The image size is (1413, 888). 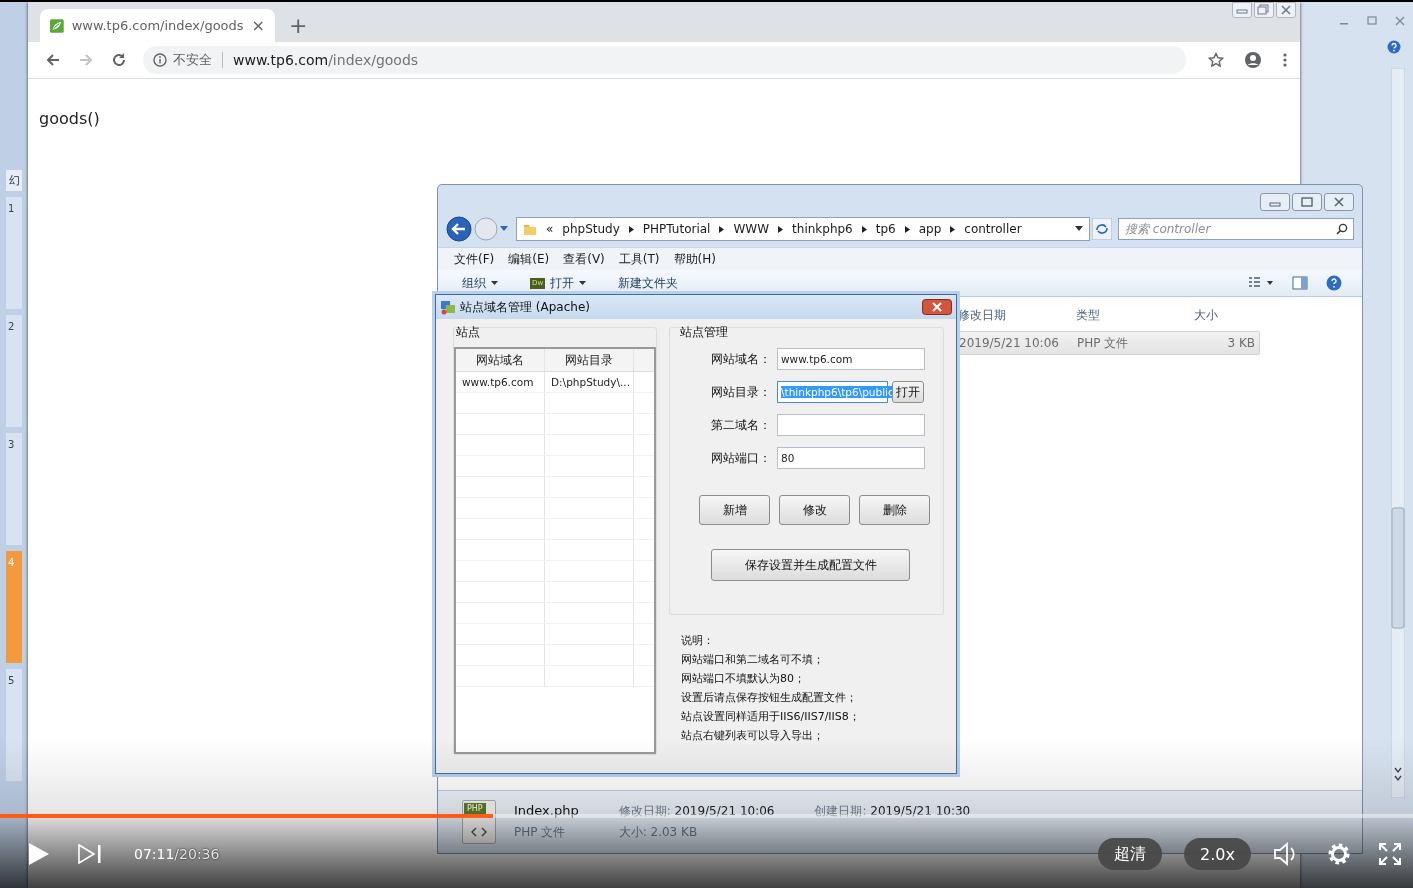 I want to click on menu-item: 编辑(E), so click(x=529, y=259).